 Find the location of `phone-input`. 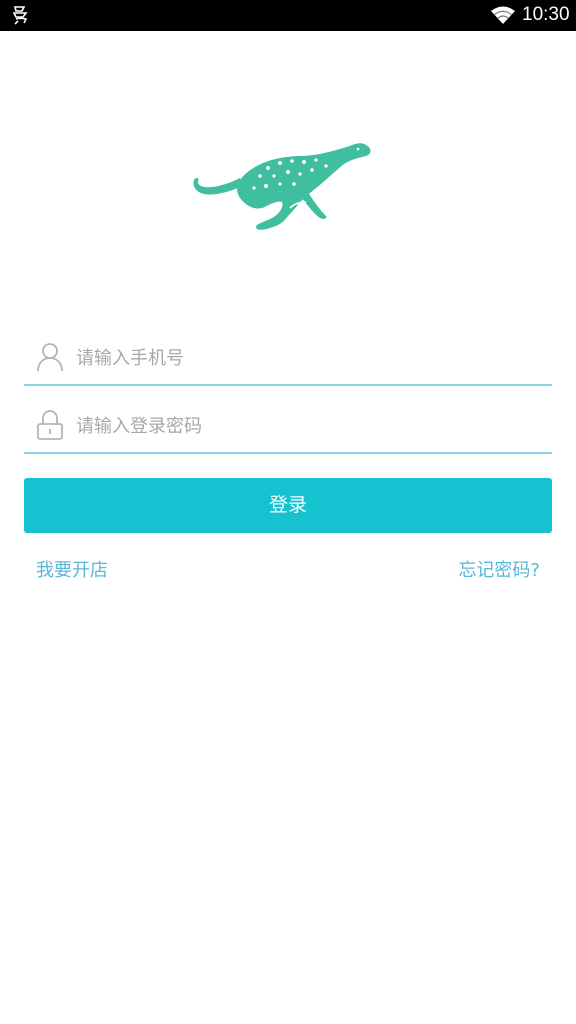

phone-input is located at coordinates (306, 358).